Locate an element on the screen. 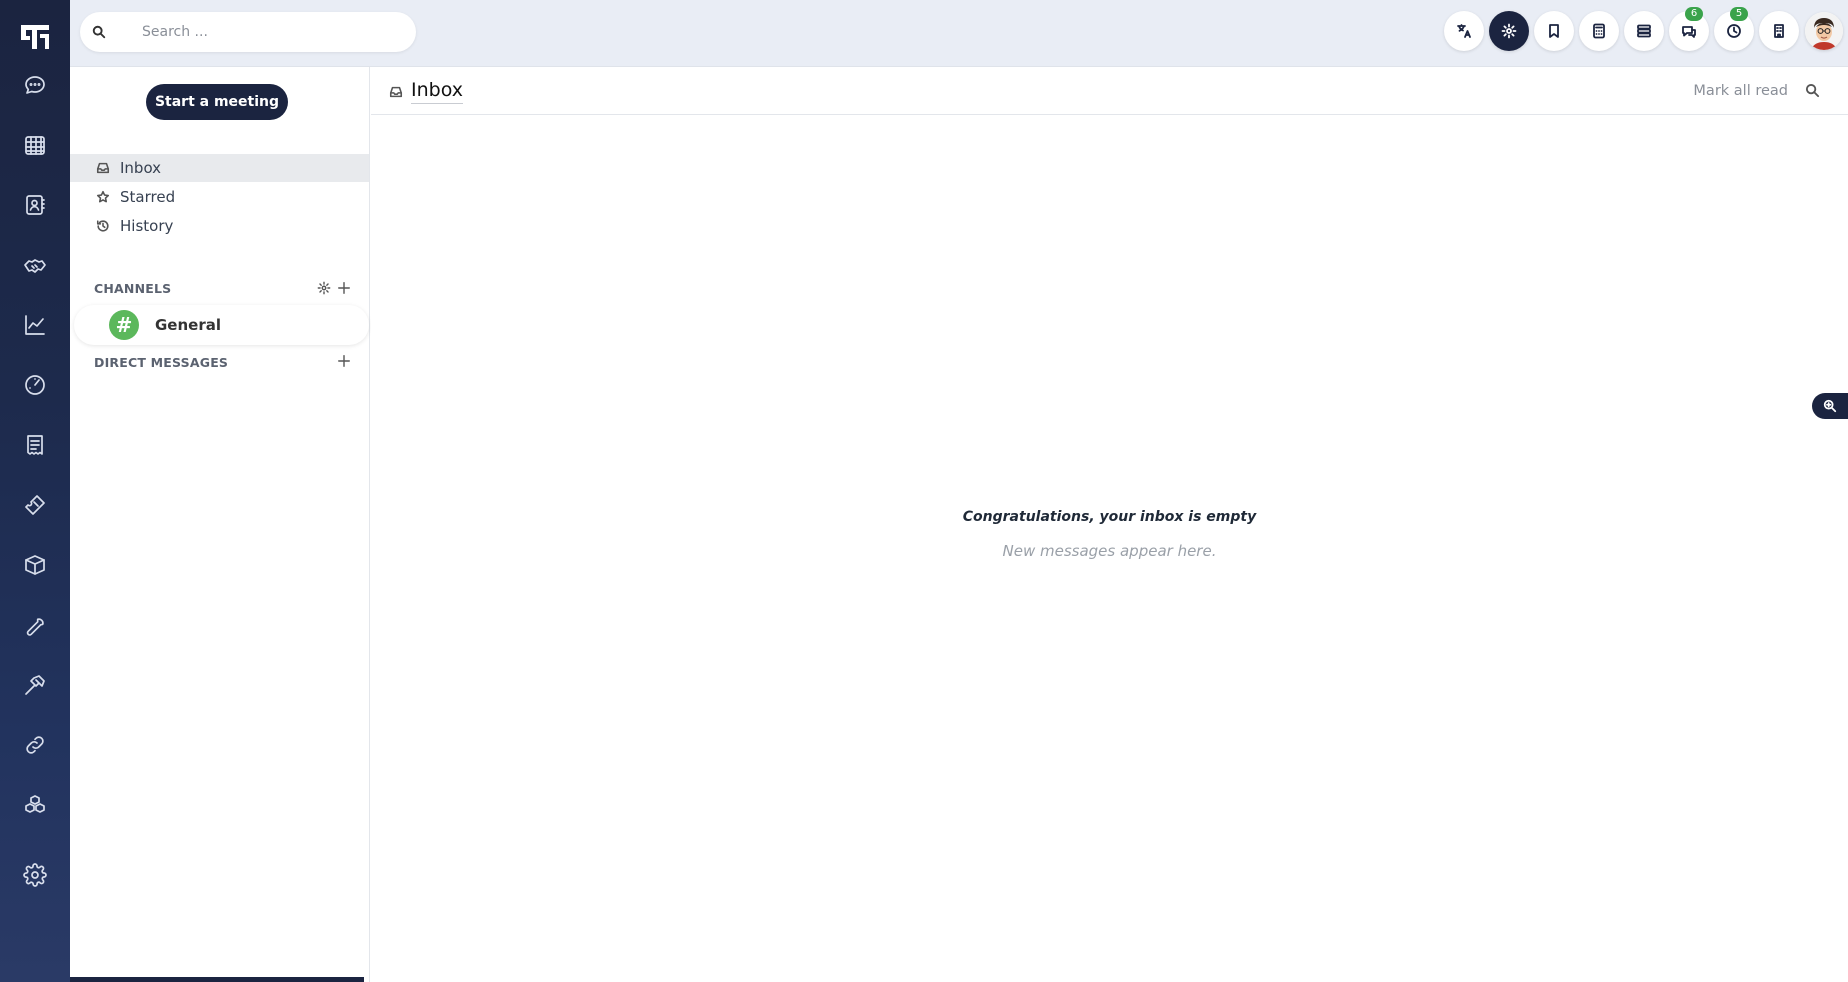 The width and height of the screenshot is (1848, 982). top-bar: 6 5 is located at coordinates (959, 33).